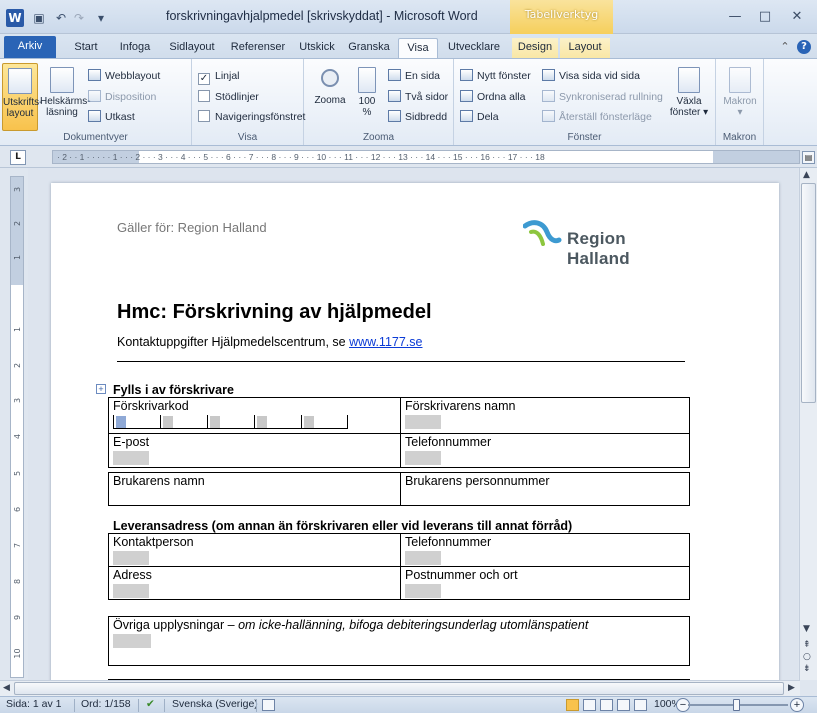 This screenshot has width=817, height=713. What do you see at coordinates (797, 705) in the screenshot?
I see `zoom-in-button: +` at bounding box center [797, 705].